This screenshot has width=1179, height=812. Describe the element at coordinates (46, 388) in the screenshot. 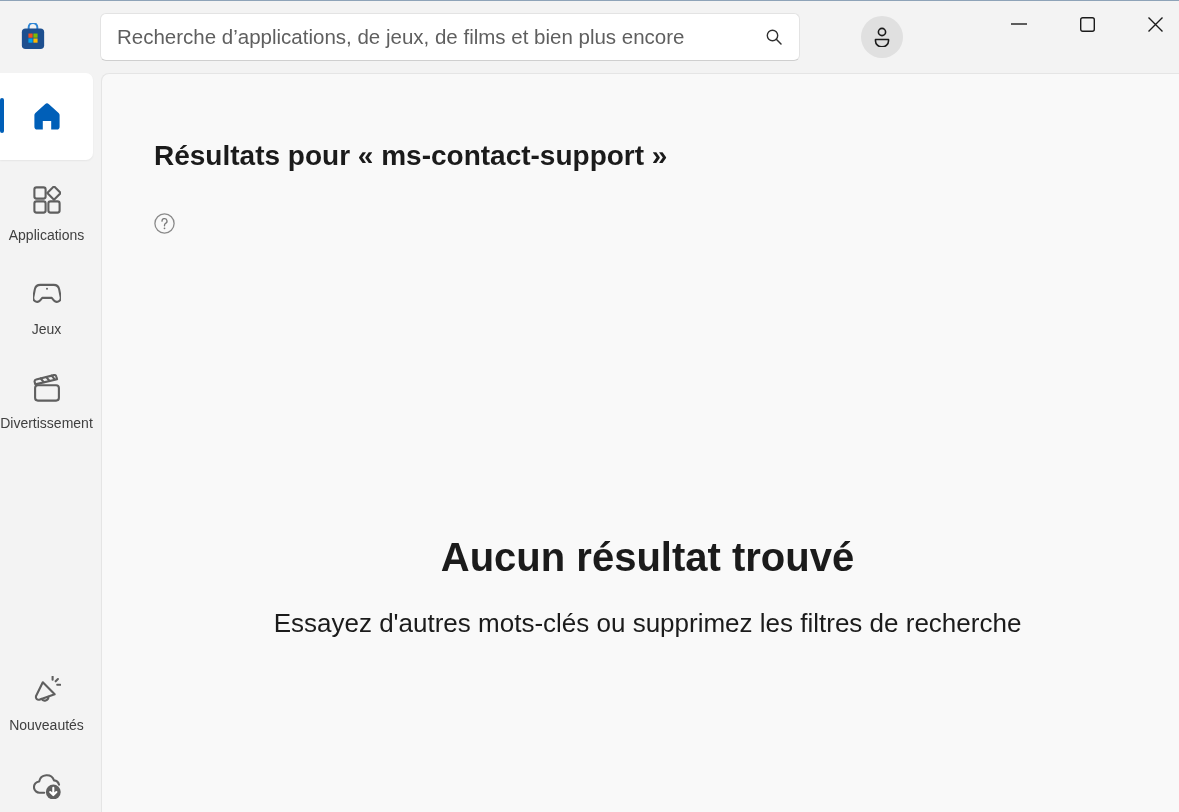

I see `clapperboard-icon` at that location.